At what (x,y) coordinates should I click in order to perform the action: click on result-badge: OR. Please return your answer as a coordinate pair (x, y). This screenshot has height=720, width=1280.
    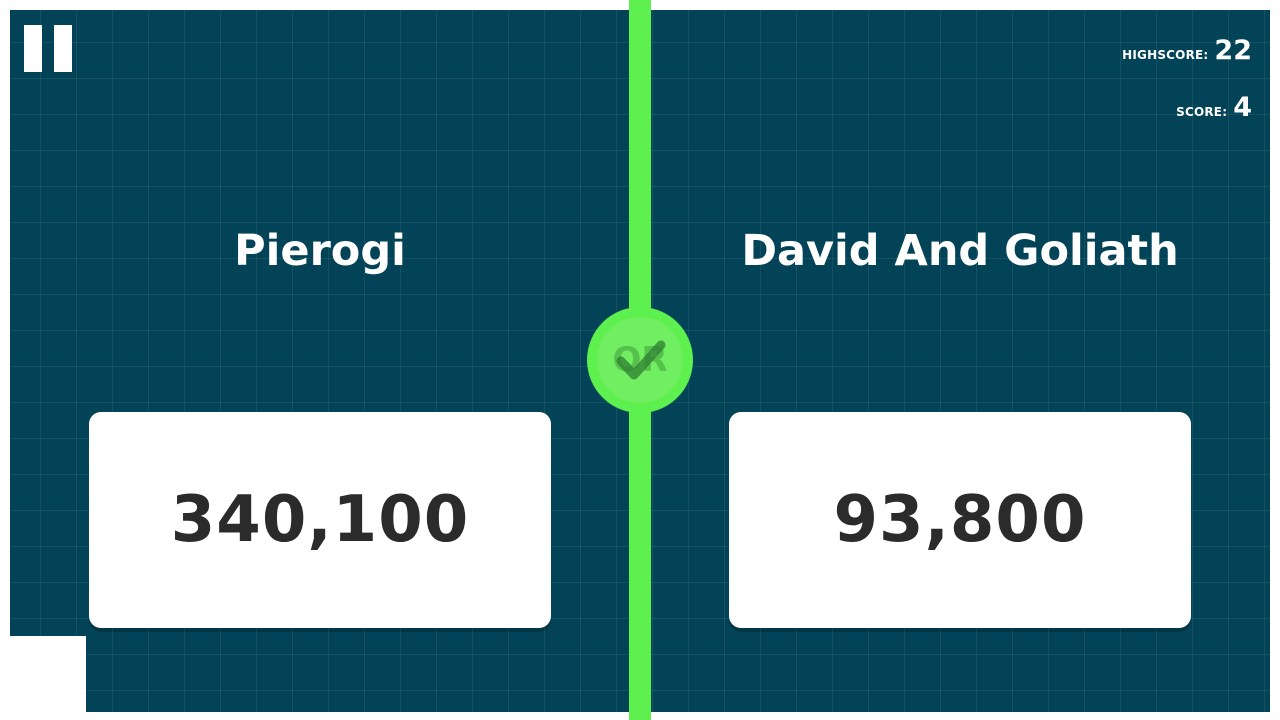
    Looking at the image, I should click on (640, 360).